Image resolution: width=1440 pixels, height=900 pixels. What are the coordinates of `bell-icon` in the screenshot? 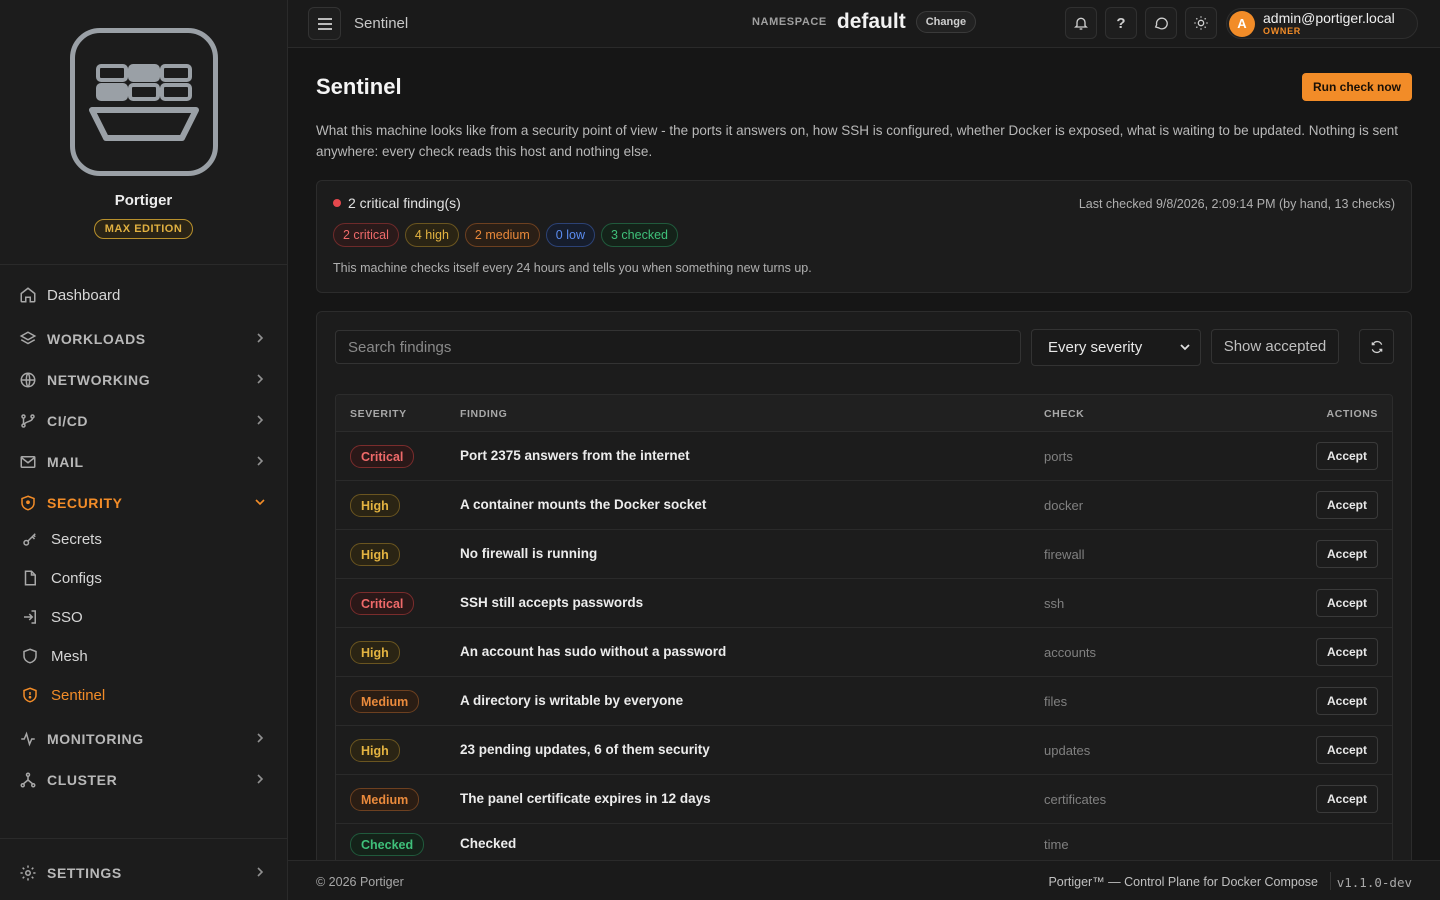 It's located at (1081, 23).